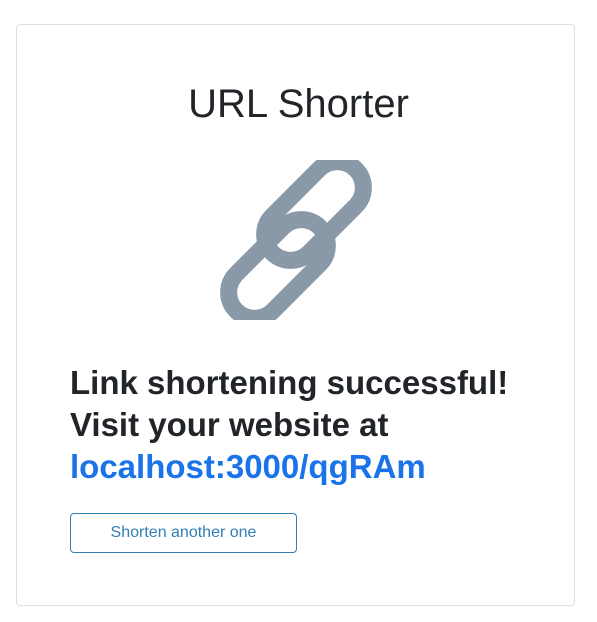  I want to click on visit-line: Visit your website at, so click(229, 424).